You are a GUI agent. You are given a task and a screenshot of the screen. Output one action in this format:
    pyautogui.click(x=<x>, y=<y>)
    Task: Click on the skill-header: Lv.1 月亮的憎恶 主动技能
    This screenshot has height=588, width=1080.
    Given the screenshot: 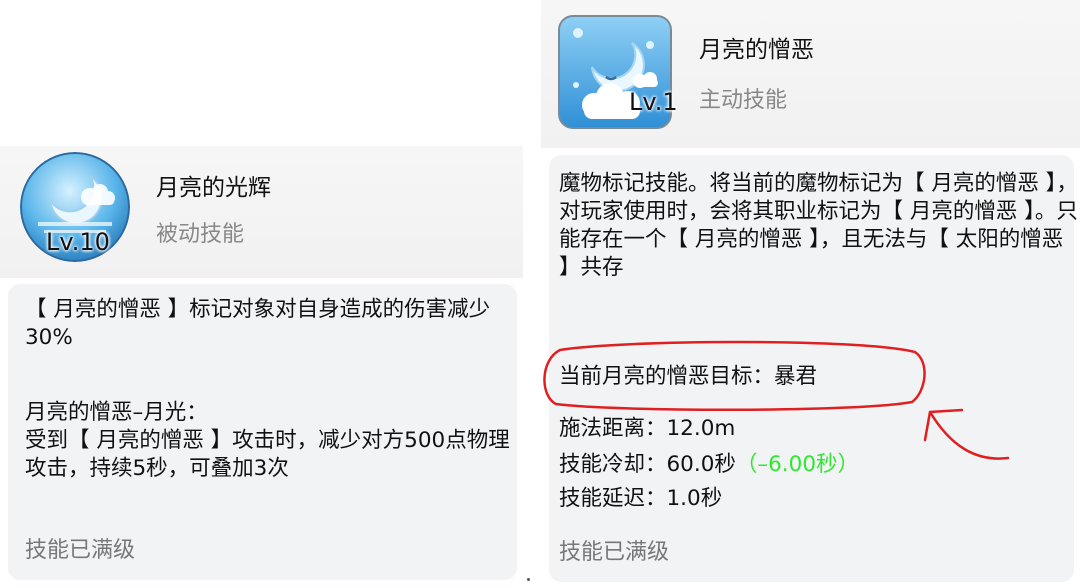 What is the action you would take?
    pyautogui.click(x=810, y=74)
    